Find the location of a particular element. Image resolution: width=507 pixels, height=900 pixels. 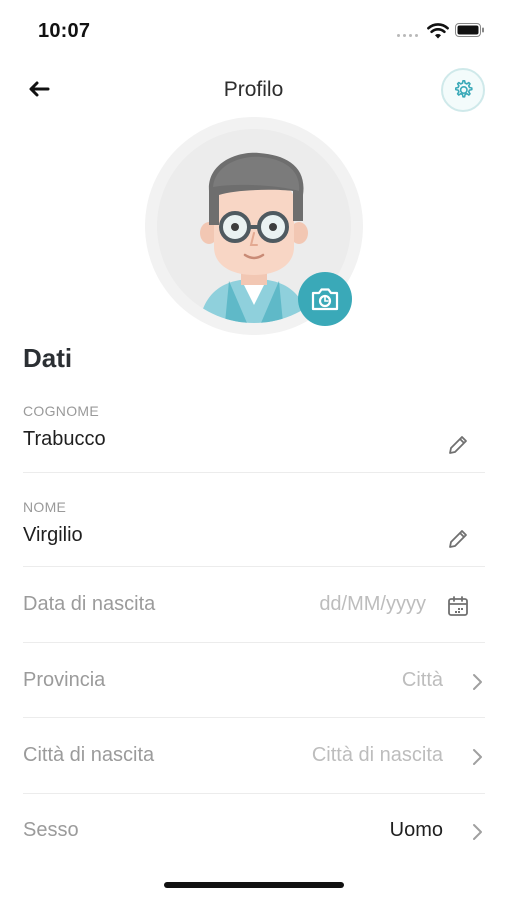

province-row: Provincia Città is located at coordinates (253, 682).